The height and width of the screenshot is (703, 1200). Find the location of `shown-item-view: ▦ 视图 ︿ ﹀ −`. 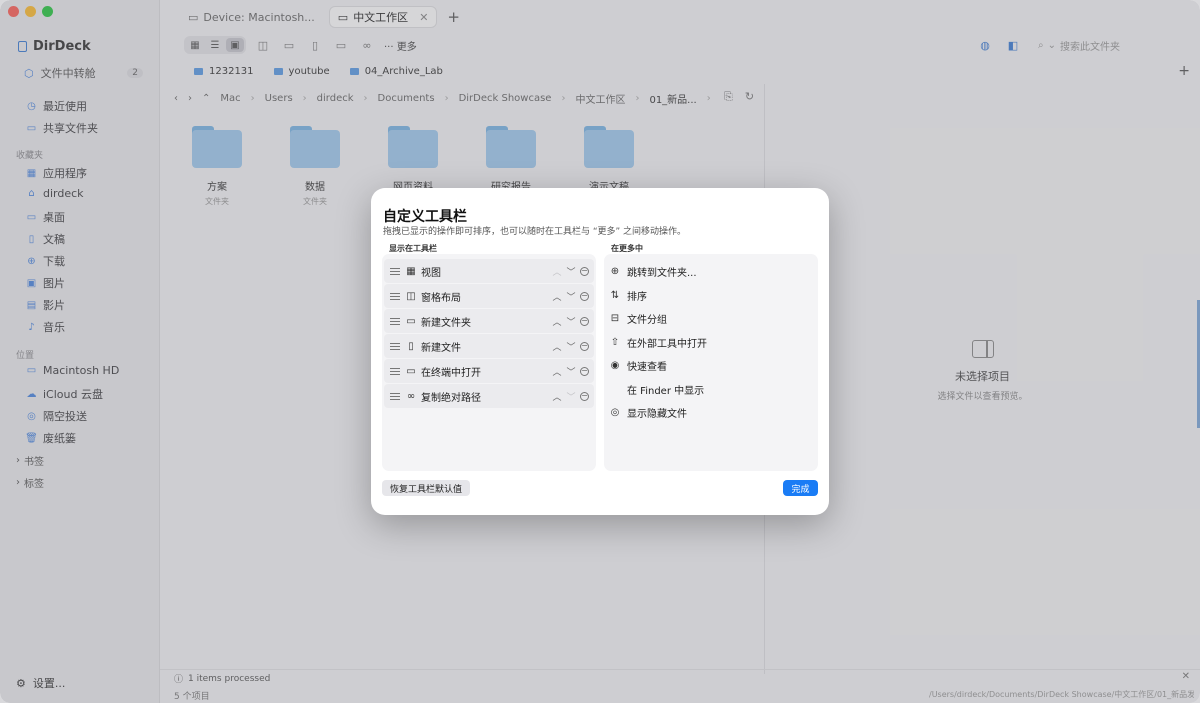

shown-item-view: ▦ 视图 ︿ ﹀ − is located at coordinates (489, 271).